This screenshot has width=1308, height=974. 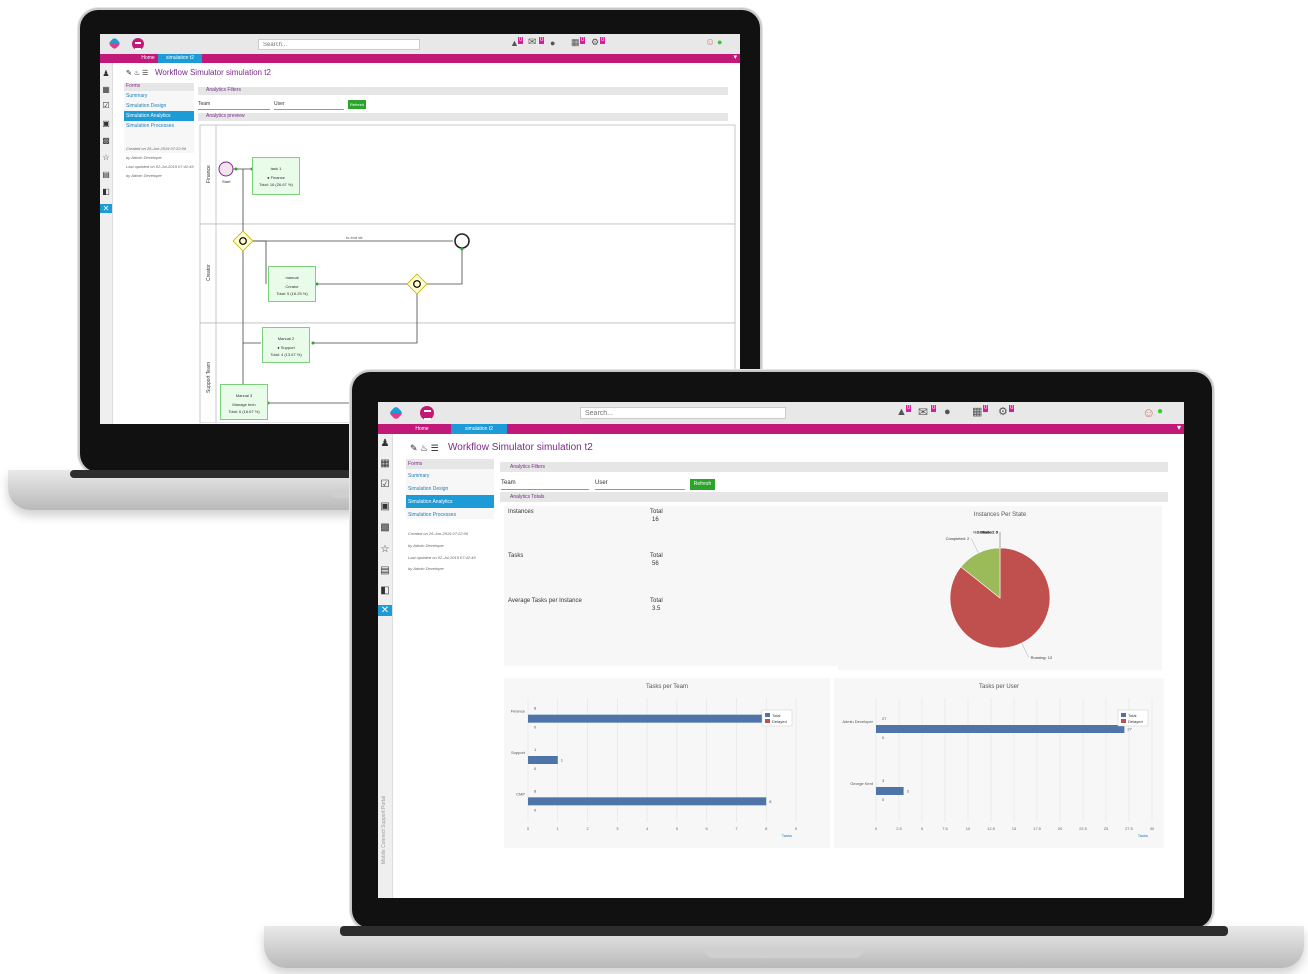 What do you see at coordinates (899, 828) in the screenshot?
I see `tick-label: 2.5` at bounding box center [899, 828].